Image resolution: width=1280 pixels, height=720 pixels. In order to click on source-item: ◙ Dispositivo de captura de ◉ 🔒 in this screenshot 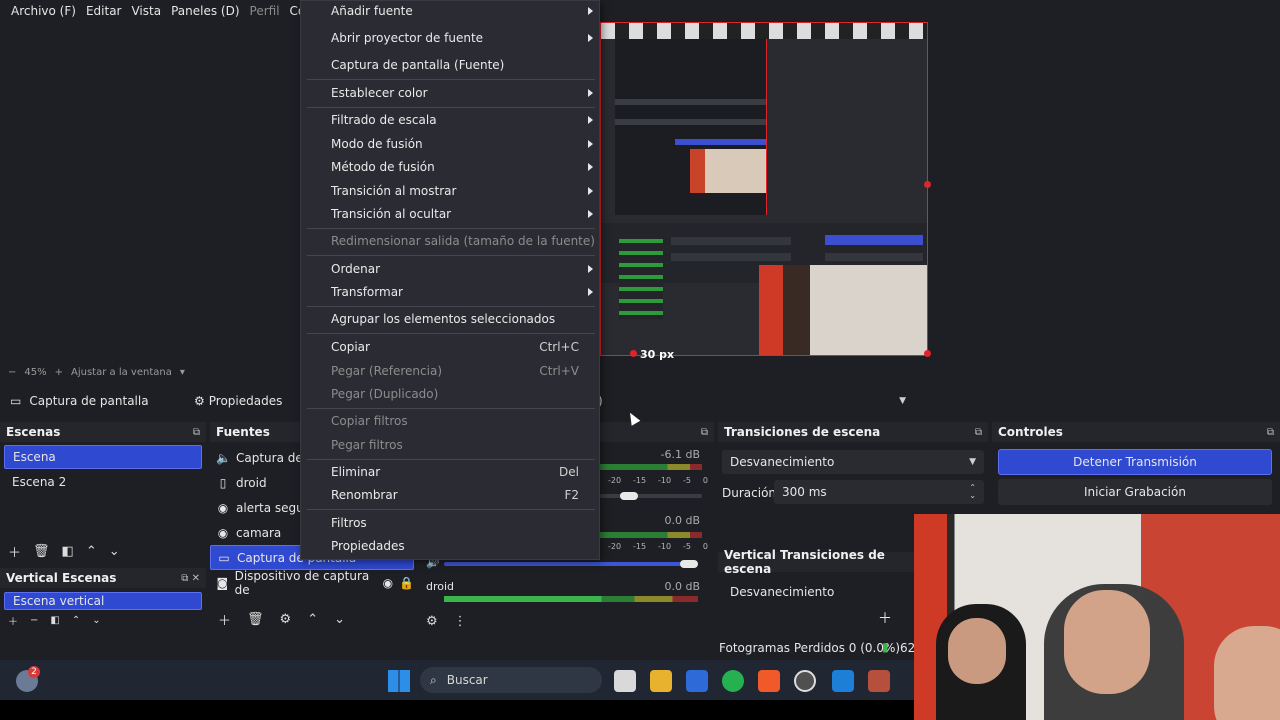, I will do `click(312, 583)`.